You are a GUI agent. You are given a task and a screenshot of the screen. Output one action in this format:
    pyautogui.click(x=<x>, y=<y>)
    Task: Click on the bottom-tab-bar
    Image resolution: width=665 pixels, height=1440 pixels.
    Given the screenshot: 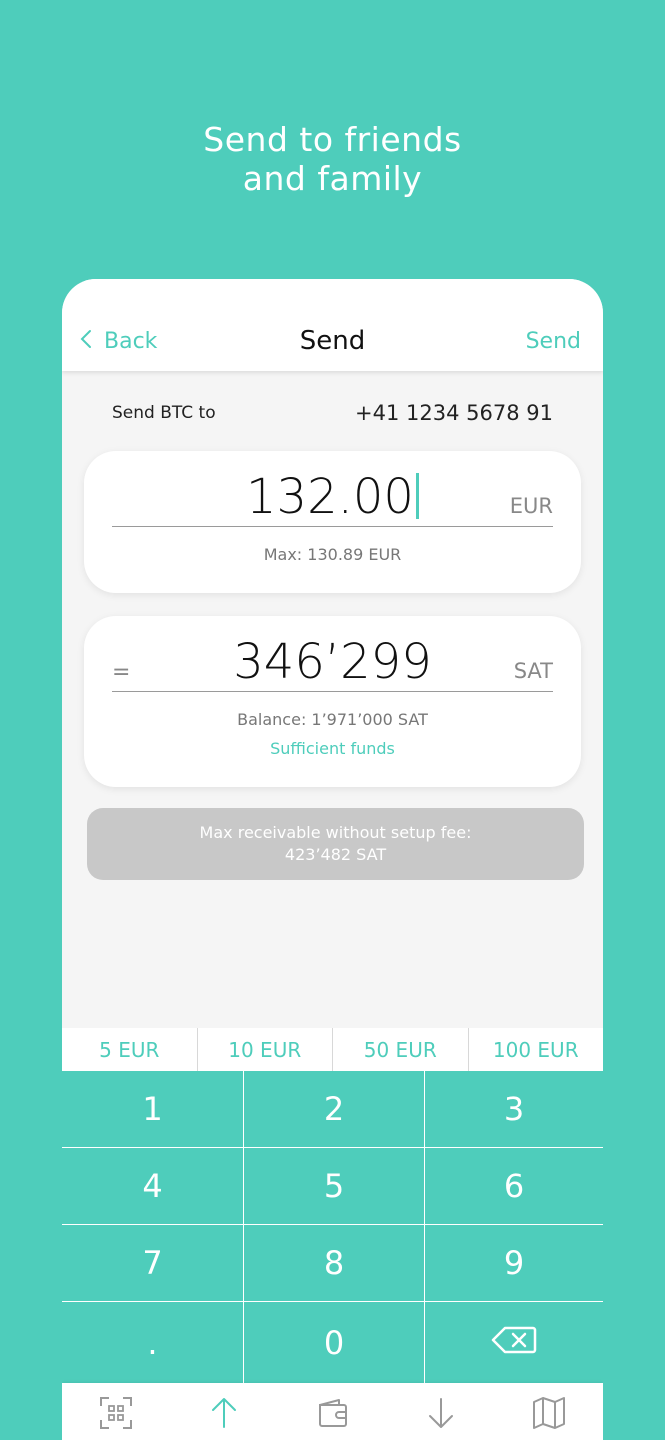 What is the action you would take?
    pyautogui.click(x=332, y=1411)
    